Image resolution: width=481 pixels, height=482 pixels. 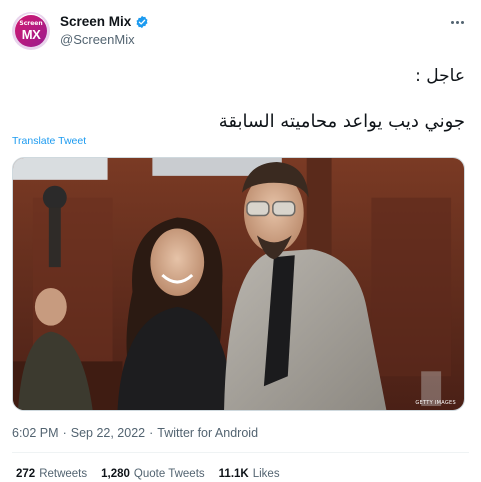 What do you see at coordinates (31, 34) in the screenshot?
I see `avatar-text: MX` at bounding box center [31, 34].